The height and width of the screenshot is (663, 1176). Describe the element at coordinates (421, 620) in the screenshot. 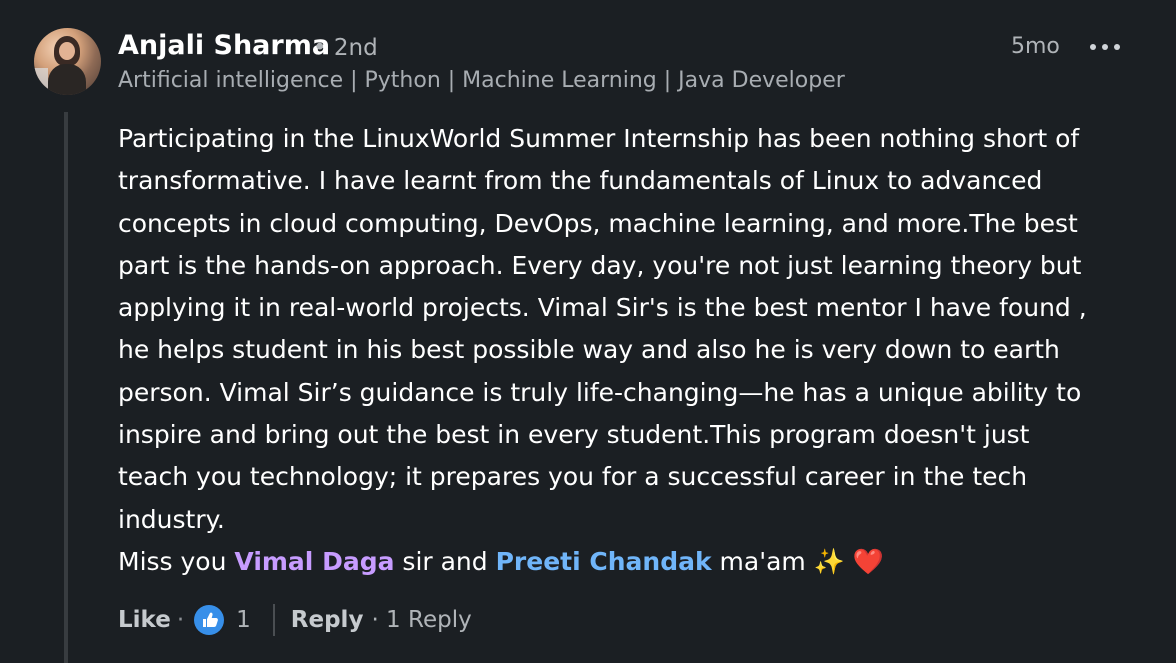

I see `reply-count: · 1 Reply` at that location.